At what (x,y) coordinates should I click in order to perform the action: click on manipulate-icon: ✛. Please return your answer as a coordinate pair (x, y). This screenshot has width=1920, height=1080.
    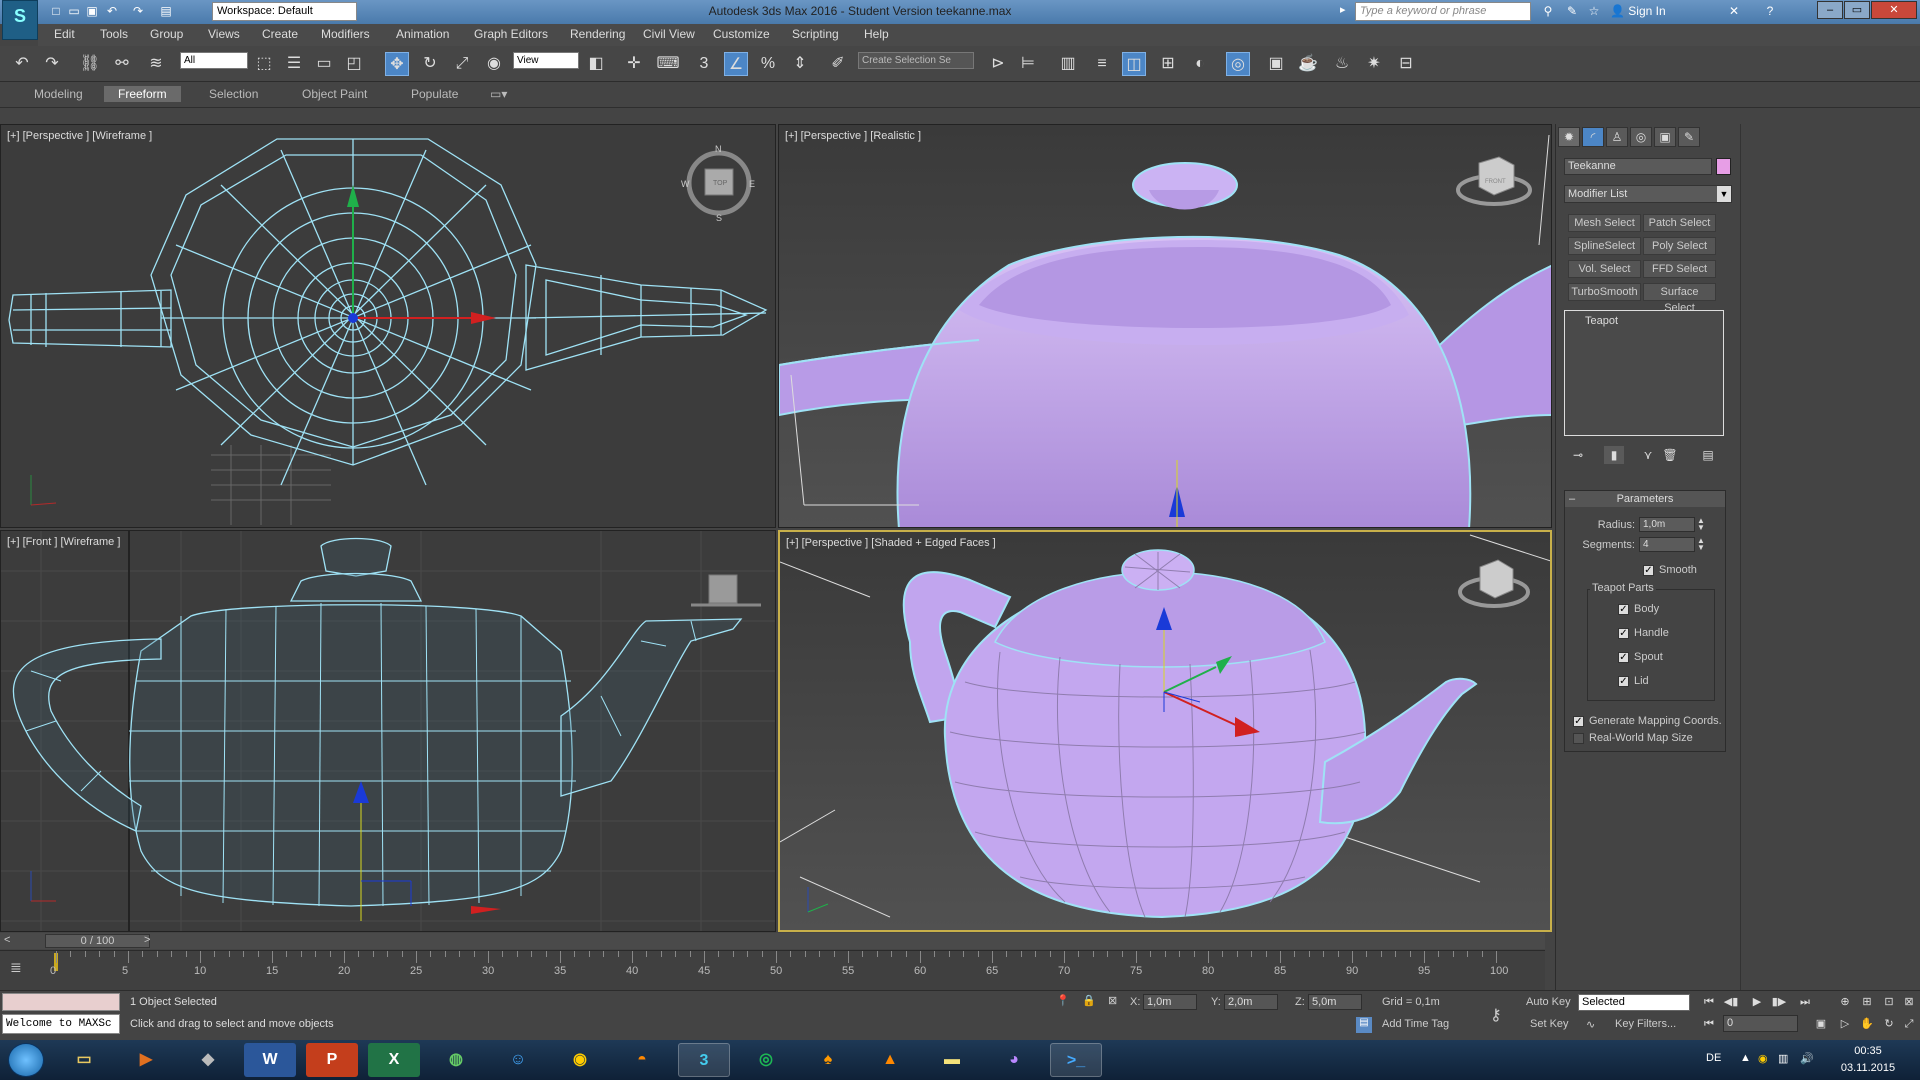
    Looking at the image, I should click on (634, 64).